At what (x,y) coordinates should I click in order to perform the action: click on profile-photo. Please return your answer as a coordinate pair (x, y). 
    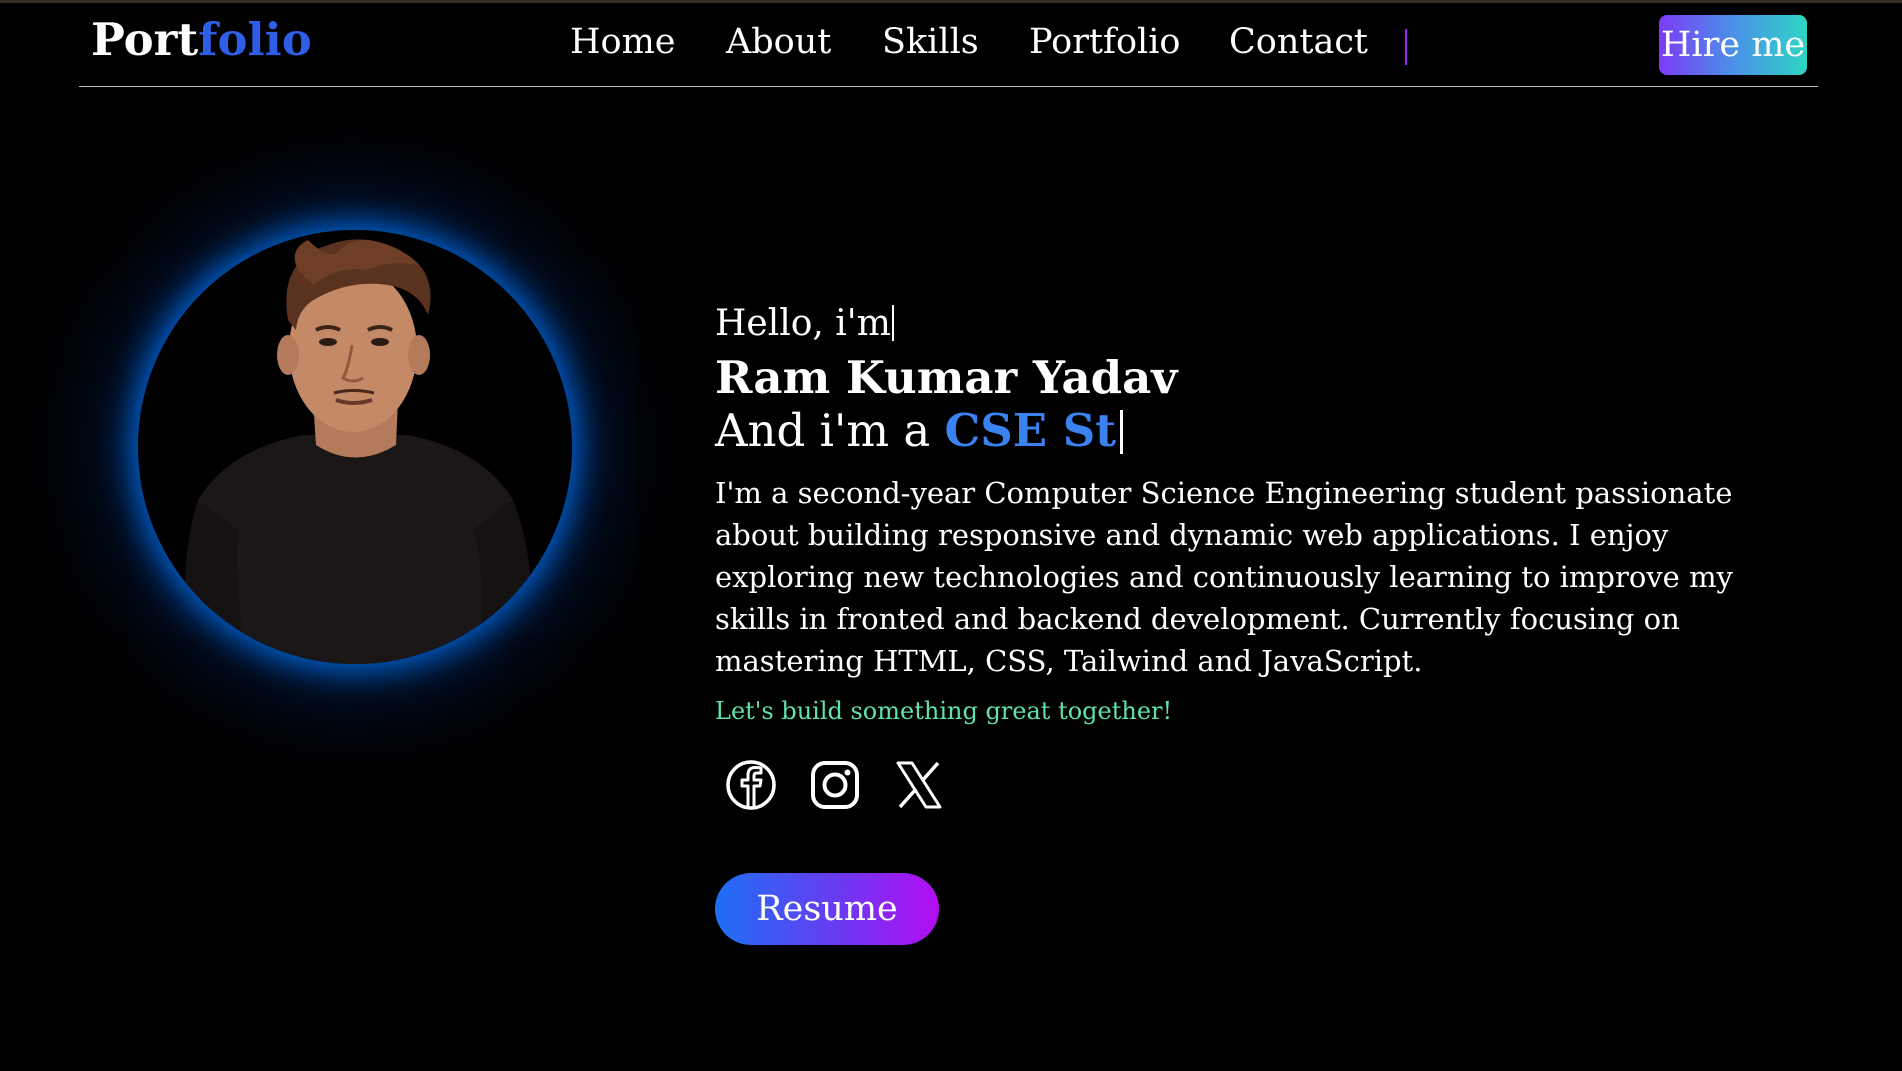
    Looking at the image, I should click on (355, 447).